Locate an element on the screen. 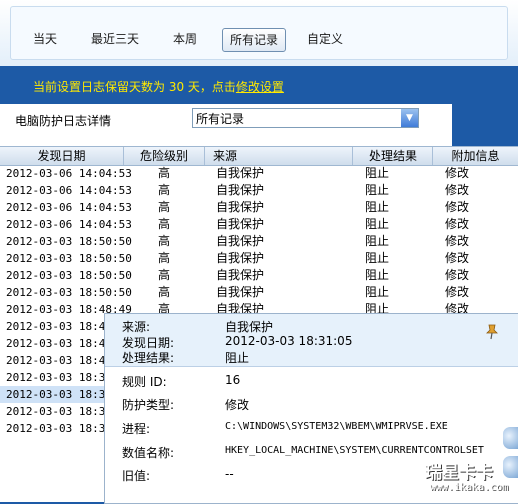 This screenshot has width=518, height=504. detail-type-value: 修改 is located at coordinates (237, 405).